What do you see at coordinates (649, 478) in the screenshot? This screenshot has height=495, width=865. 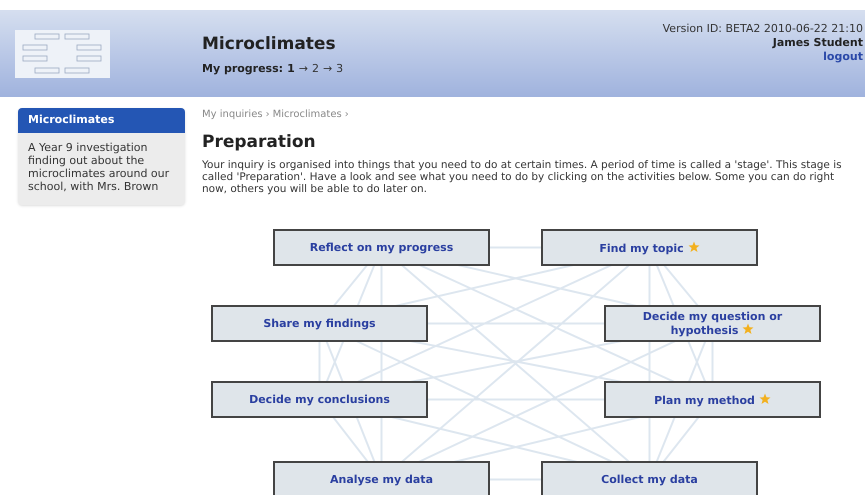 I see `activity-button: Collect my data` at bounding box center [649, 478].